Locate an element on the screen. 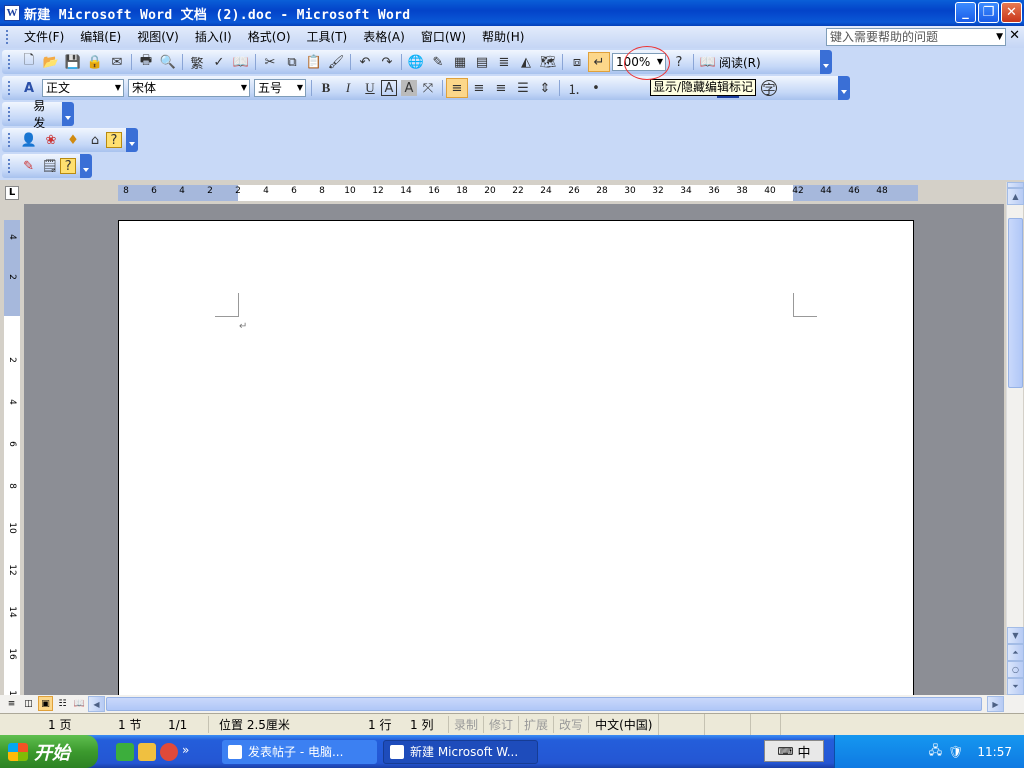 The image size is (1024, 768). read-icon: 📖 is located at coordinates (708, 62).